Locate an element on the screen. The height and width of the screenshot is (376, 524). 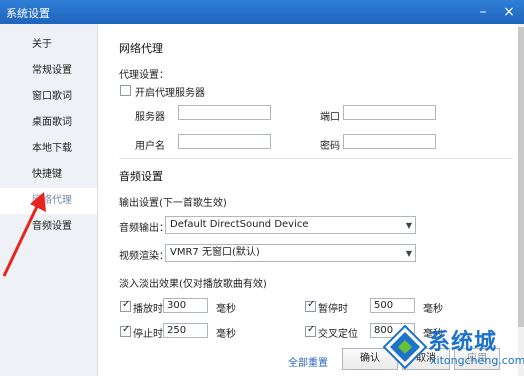
watermark-url: xitongcheng.com is located at coordinates (477, 360).